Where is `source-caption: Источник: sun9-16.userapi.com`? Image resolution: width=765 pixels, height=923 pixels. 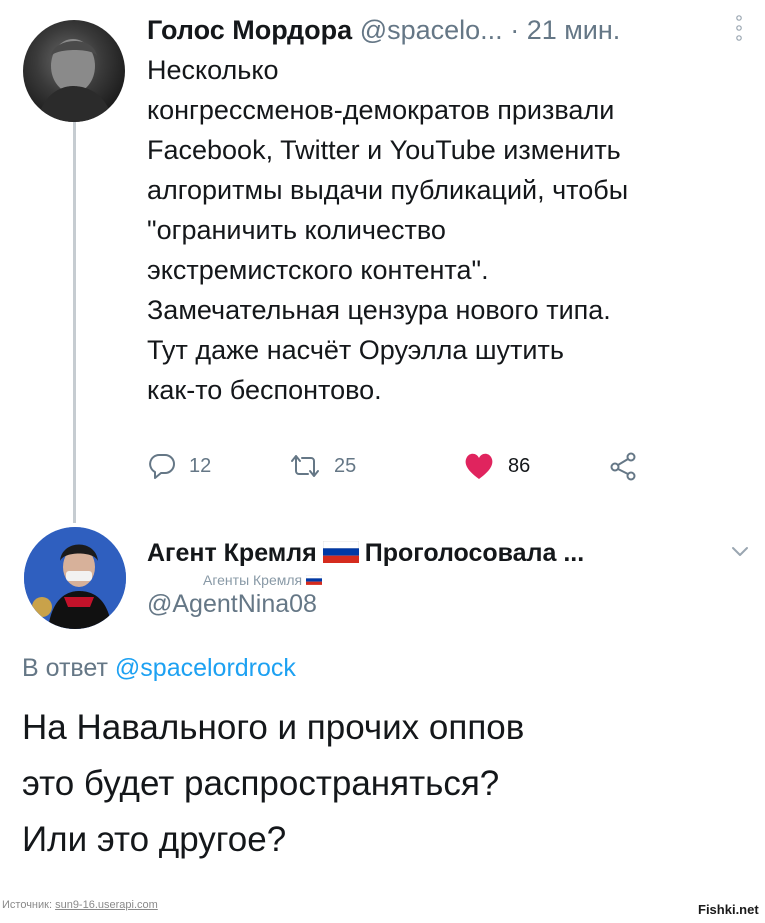
source-caption: Источник: sun9-16.userapi.com is located at coordinates (80, 905).